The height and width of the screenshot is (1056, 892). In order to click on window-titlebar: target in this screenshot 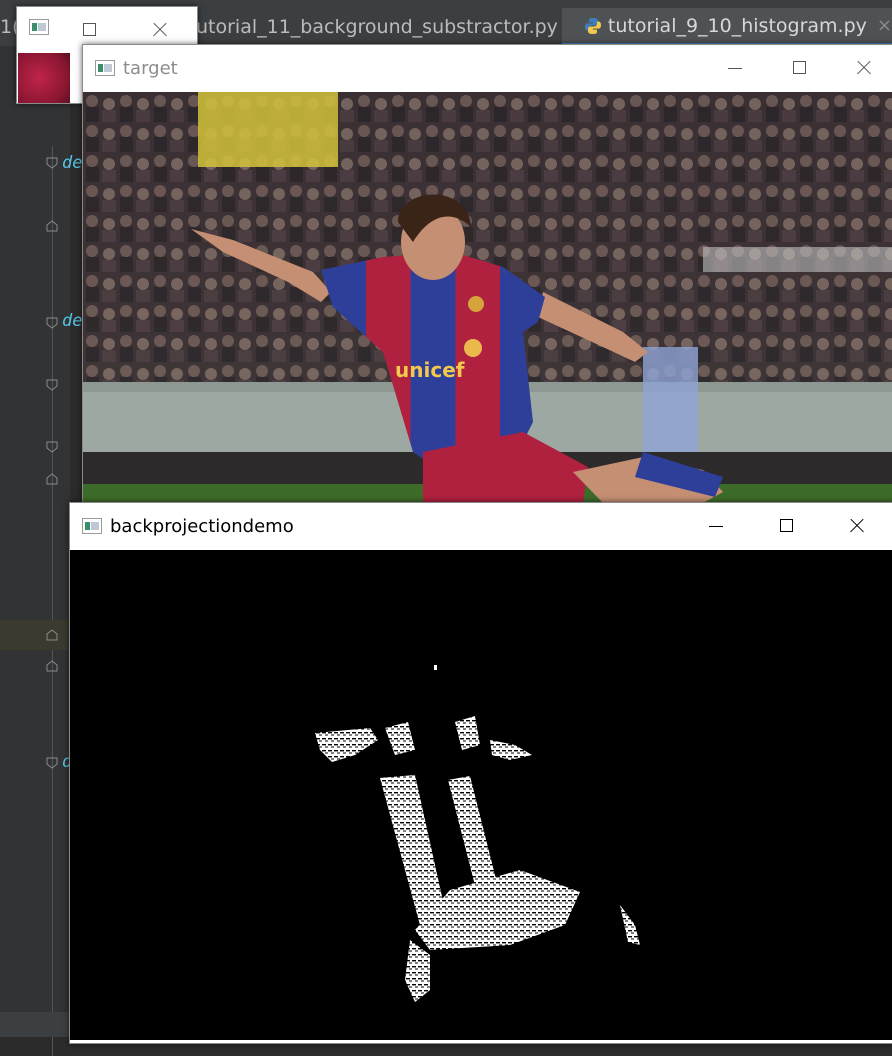, I will do `click(487, 68)`.